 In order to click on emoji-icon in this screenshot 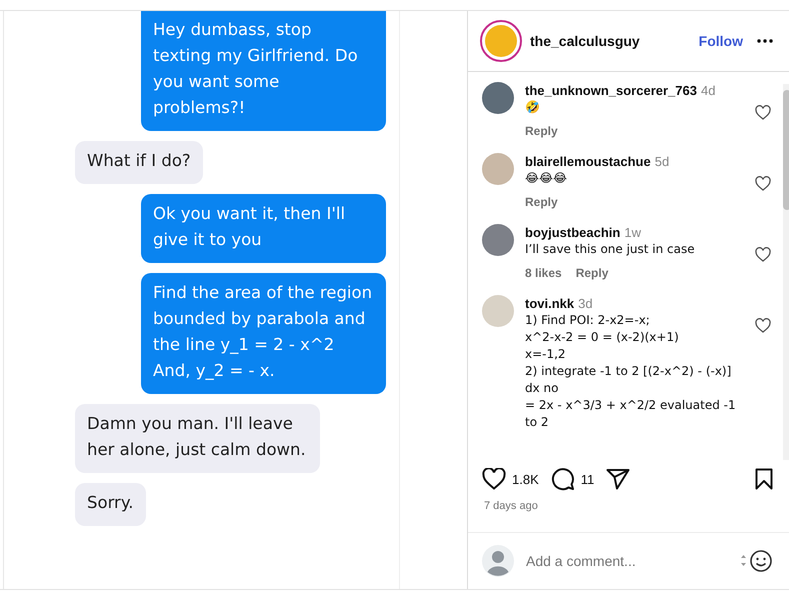, I will do `click(756, 561)`.